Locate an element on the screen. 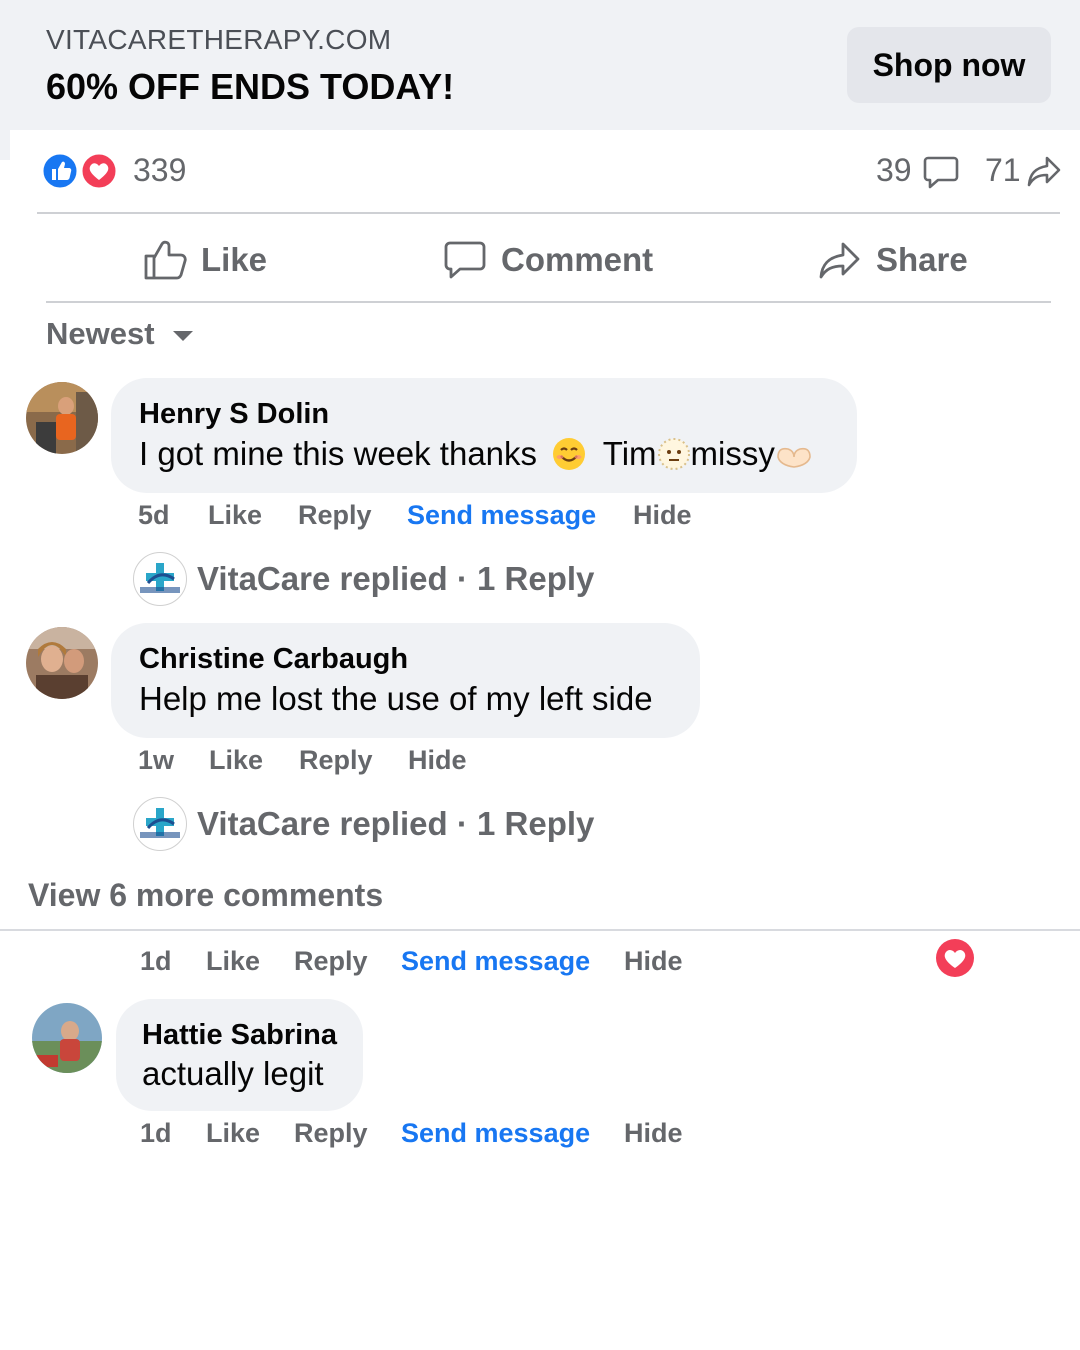 Image resolution: width=1080 pixels, height=1350 pixels. ad-headline: 60% OFF ENDS TODAY! is located at coordinates (250, 87).